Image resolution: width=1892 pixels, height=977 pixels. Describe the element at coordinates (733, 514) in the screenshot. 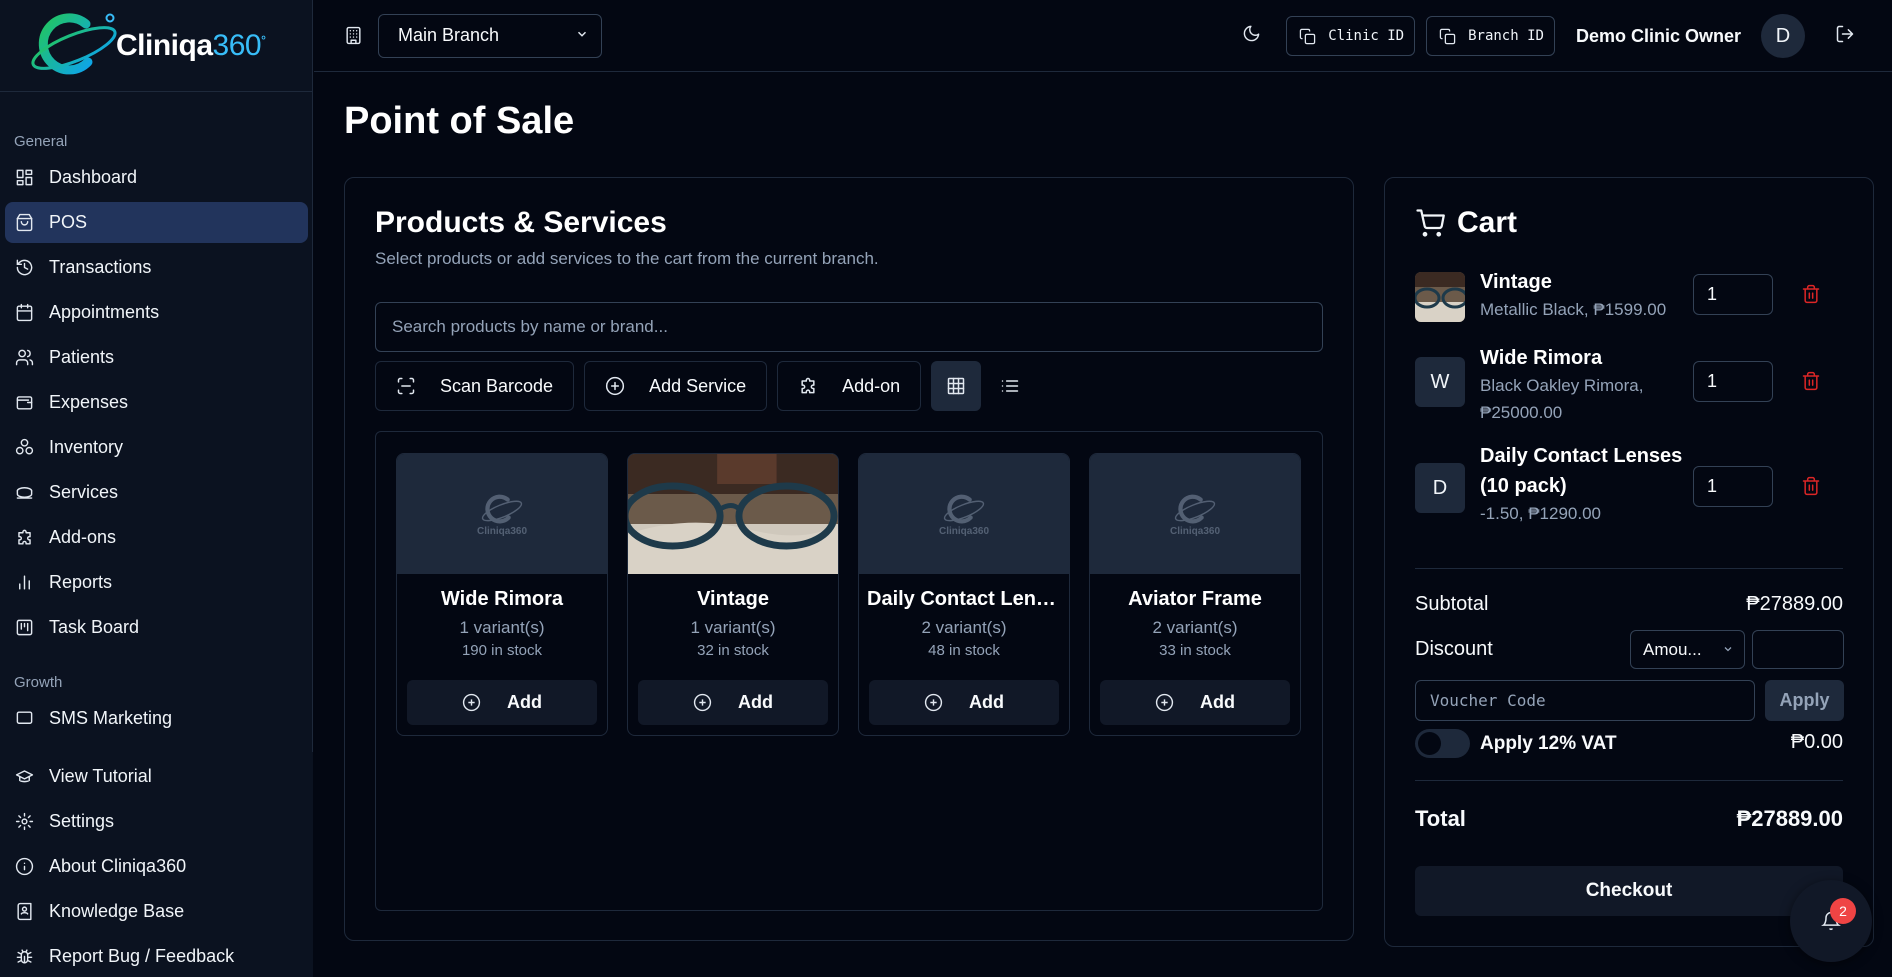

I see `eyeglasses-photo` at that location.